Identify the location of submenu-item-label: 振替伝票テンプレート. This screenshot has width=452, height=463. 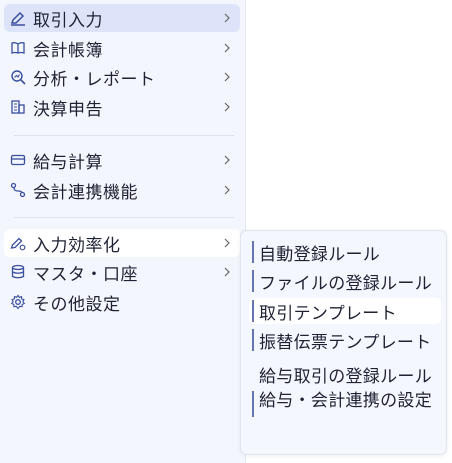
(345, 342).